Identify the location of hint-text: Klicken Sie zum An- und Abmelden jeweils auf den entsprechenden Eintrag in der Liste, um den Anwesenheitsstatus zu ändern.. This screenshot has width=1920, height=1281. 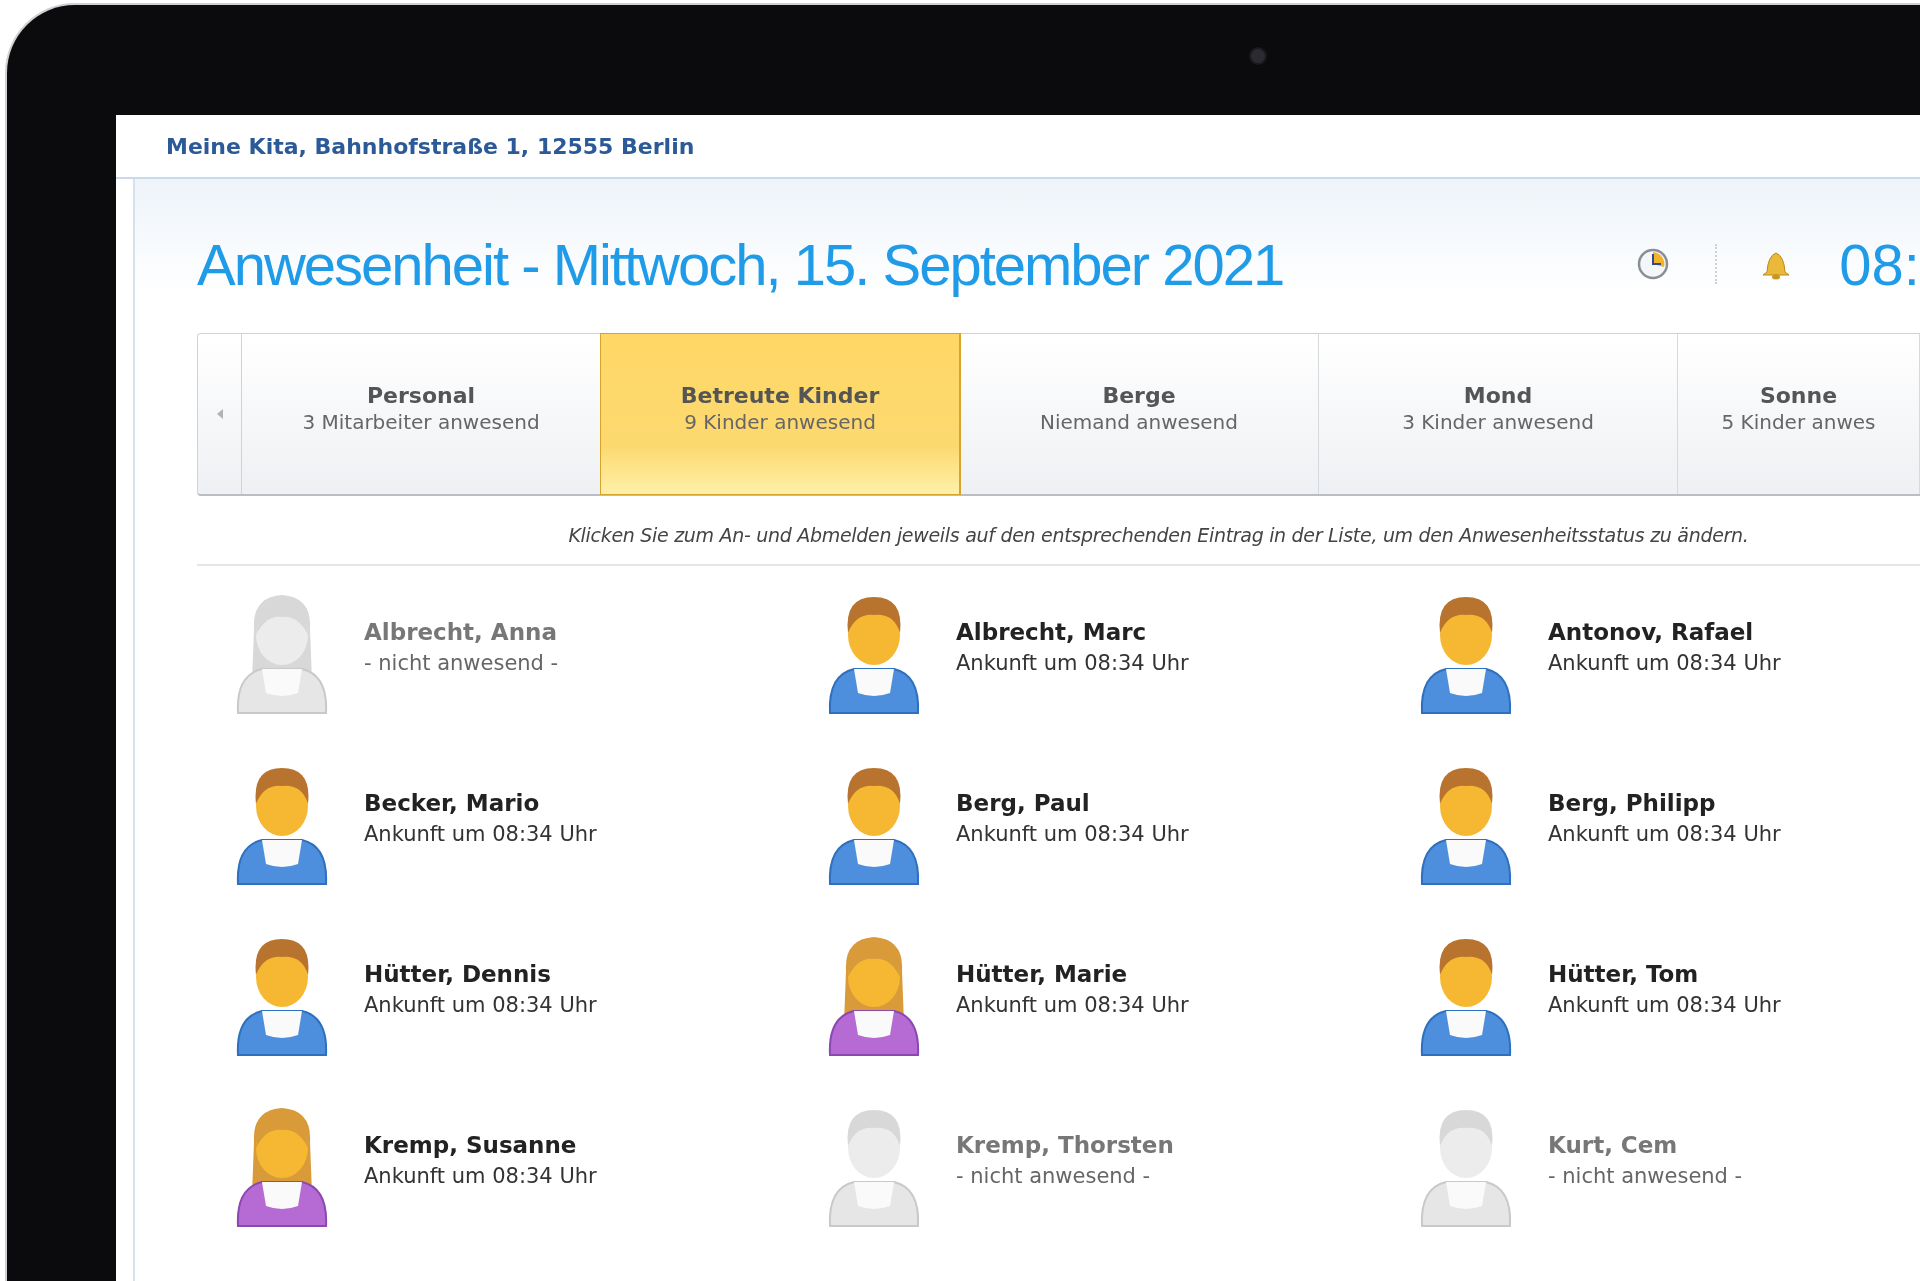
(1058, 531).